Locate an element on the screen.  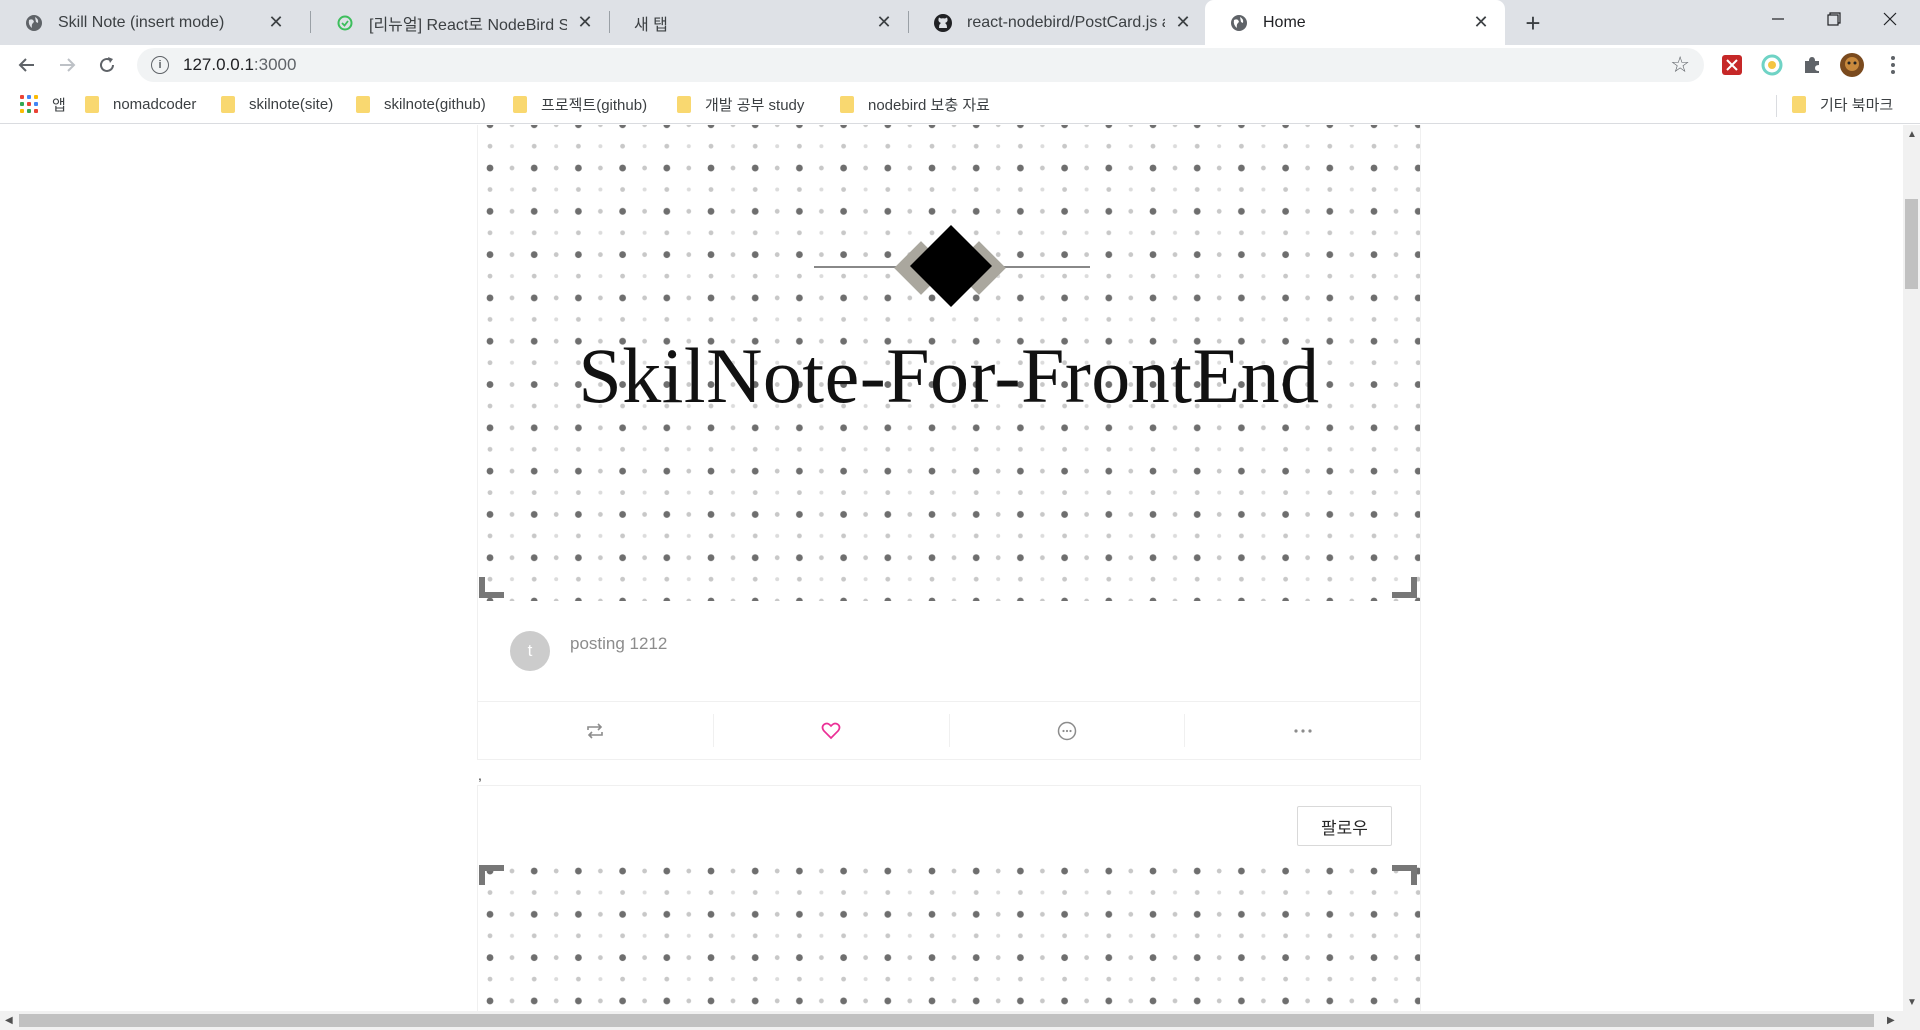
reload-button is located at coordinates (107, 65).